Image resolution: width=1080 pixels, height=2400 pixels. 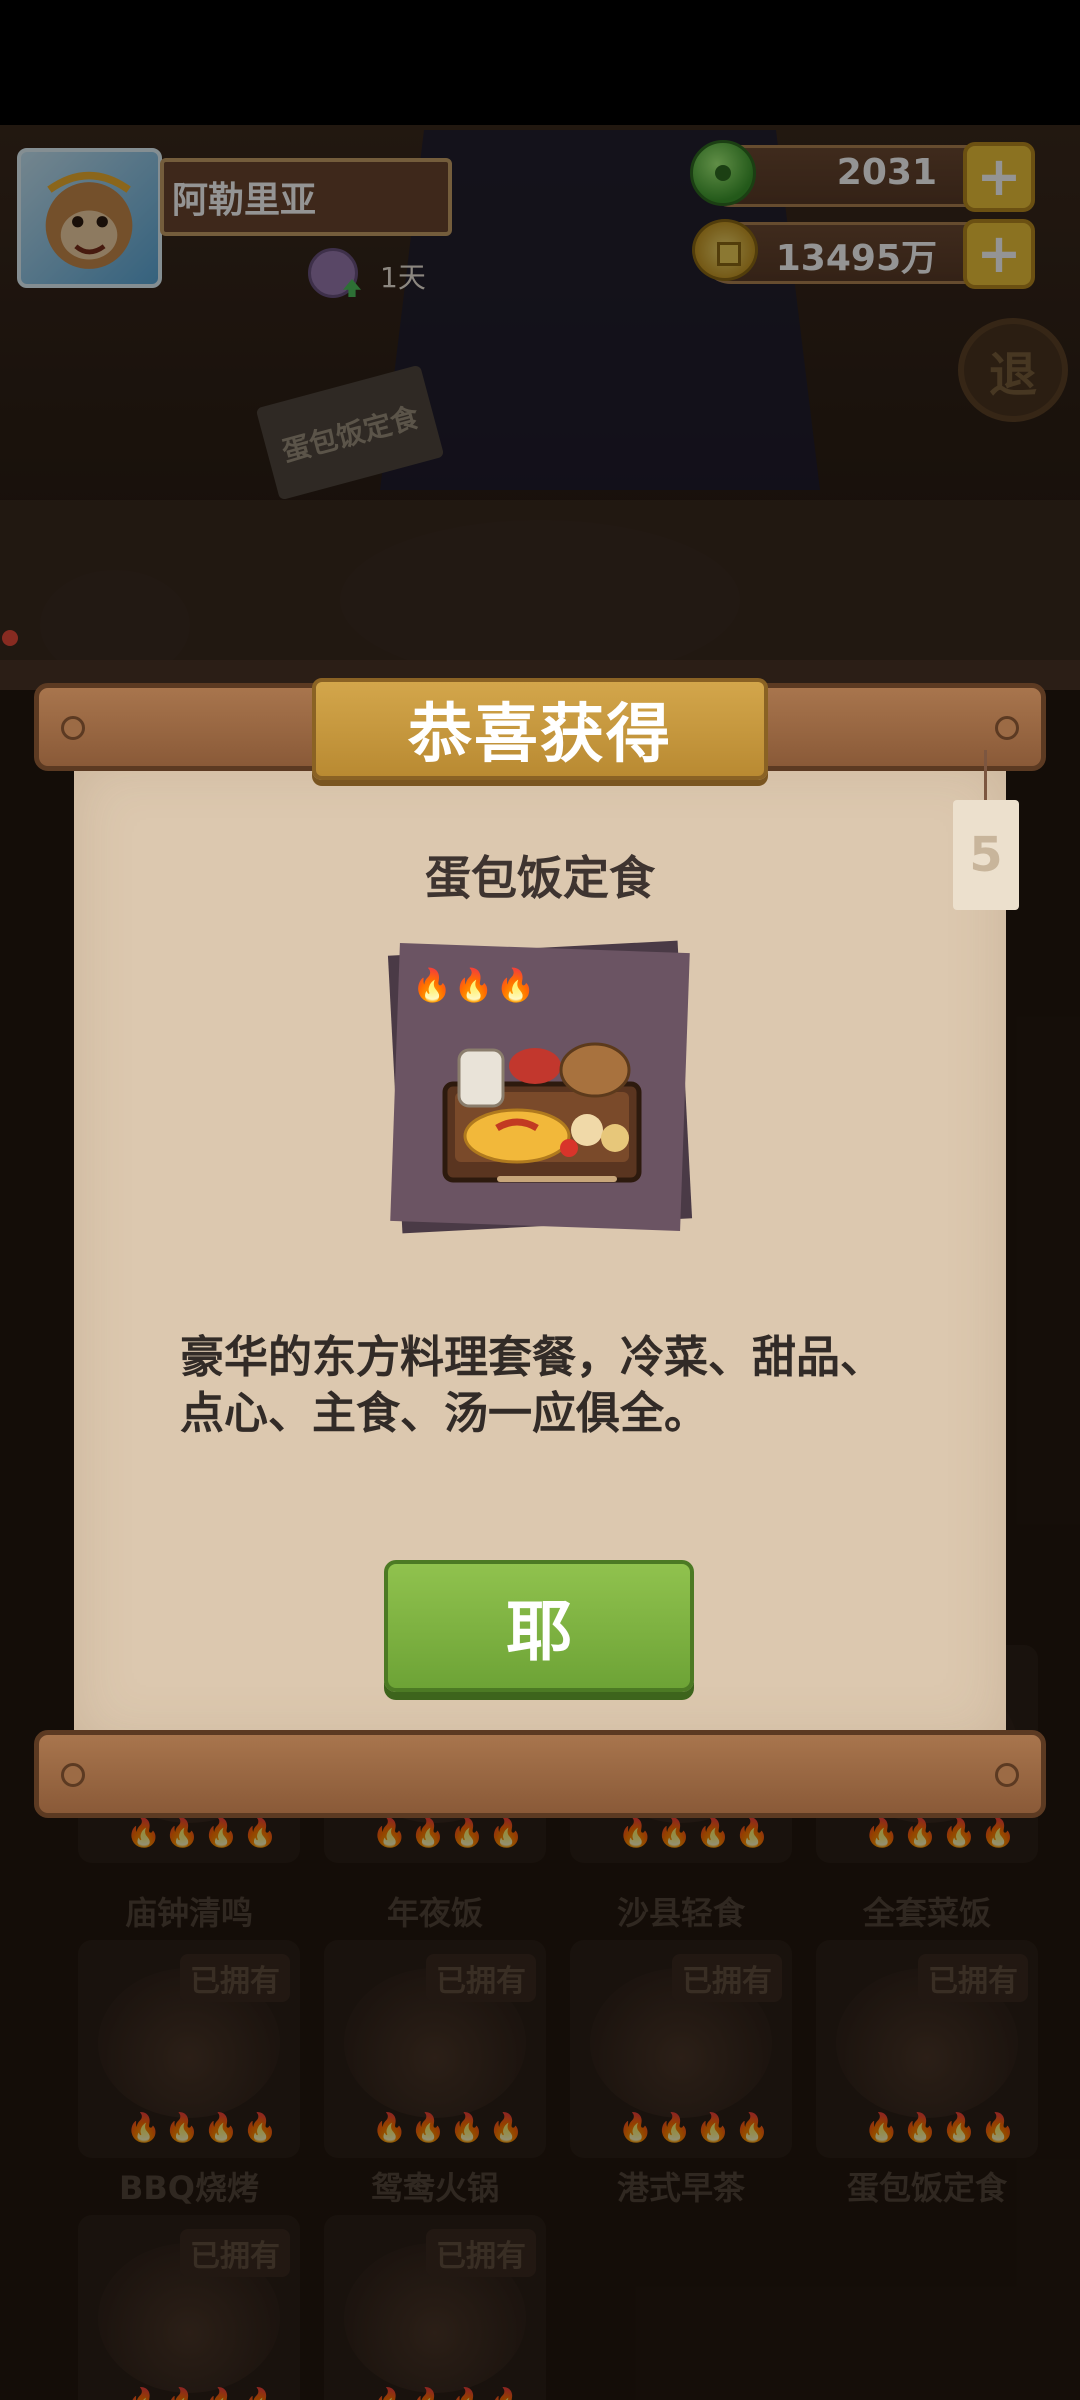 I want to click on status-bar-area, so click(x=540, y=62).